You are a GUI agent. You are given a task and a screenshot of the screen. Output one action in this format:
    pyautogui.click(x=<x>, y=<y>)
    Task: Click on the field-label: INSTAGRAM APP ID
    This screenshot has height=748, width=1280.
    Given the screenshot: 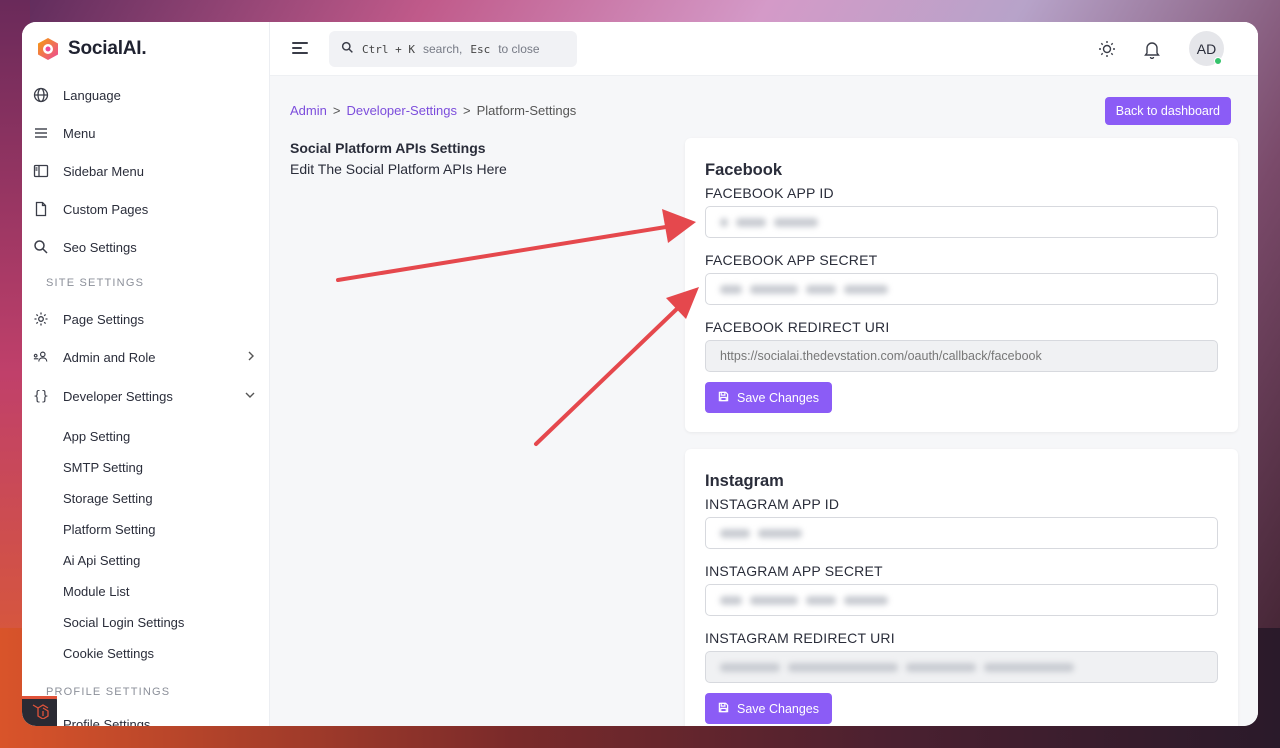 What is the action you would take?
    pyautogui.click(x=772, y=504)
    